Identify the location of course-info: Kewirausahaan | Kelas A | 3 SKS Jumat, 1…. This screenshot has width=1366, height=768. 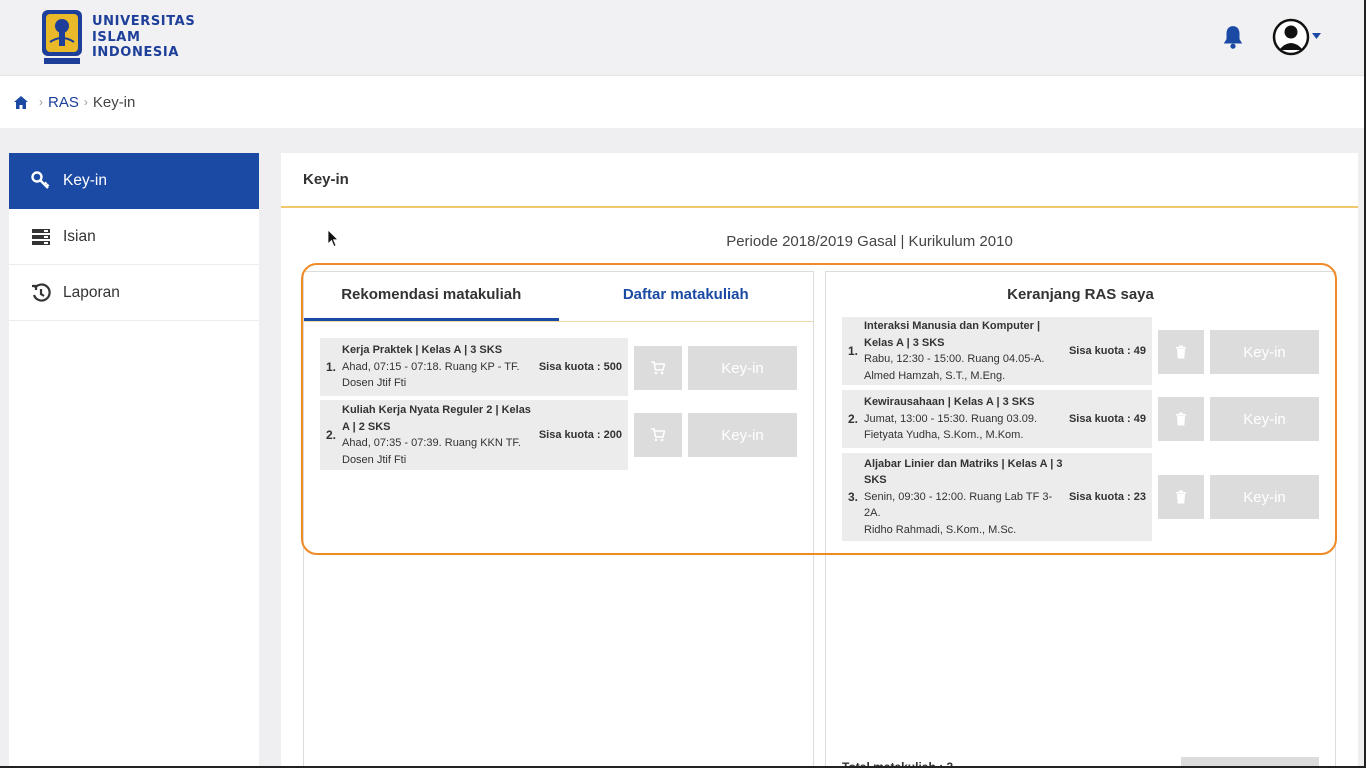
(951, 419).